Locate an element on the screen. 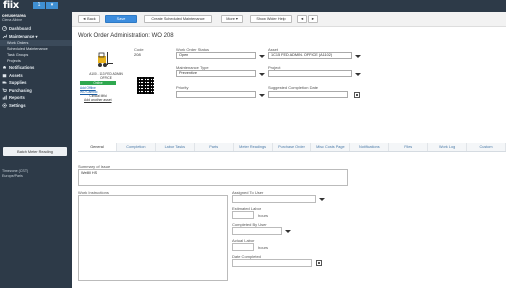  code-value: 208 is located at coordinates (137, 54).